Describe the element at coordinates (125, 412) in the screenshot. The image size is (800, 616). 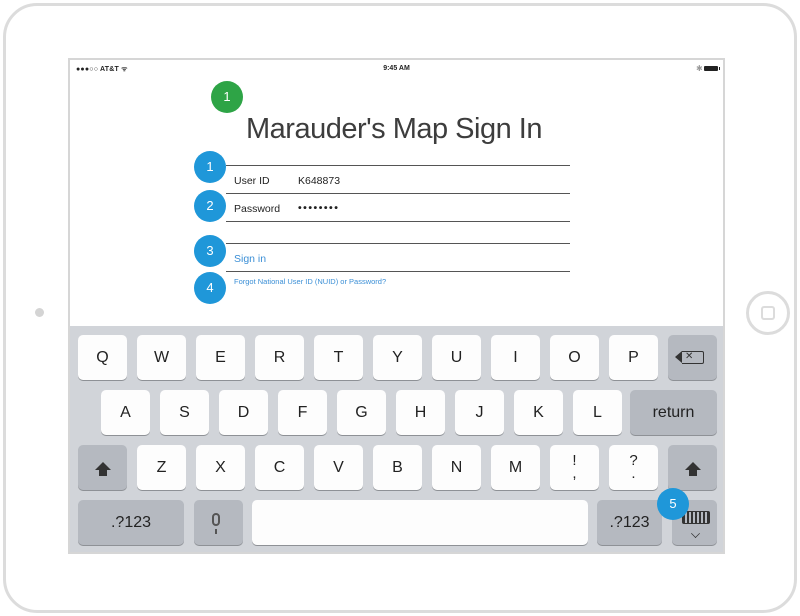
I see `key-a: A` at that location.